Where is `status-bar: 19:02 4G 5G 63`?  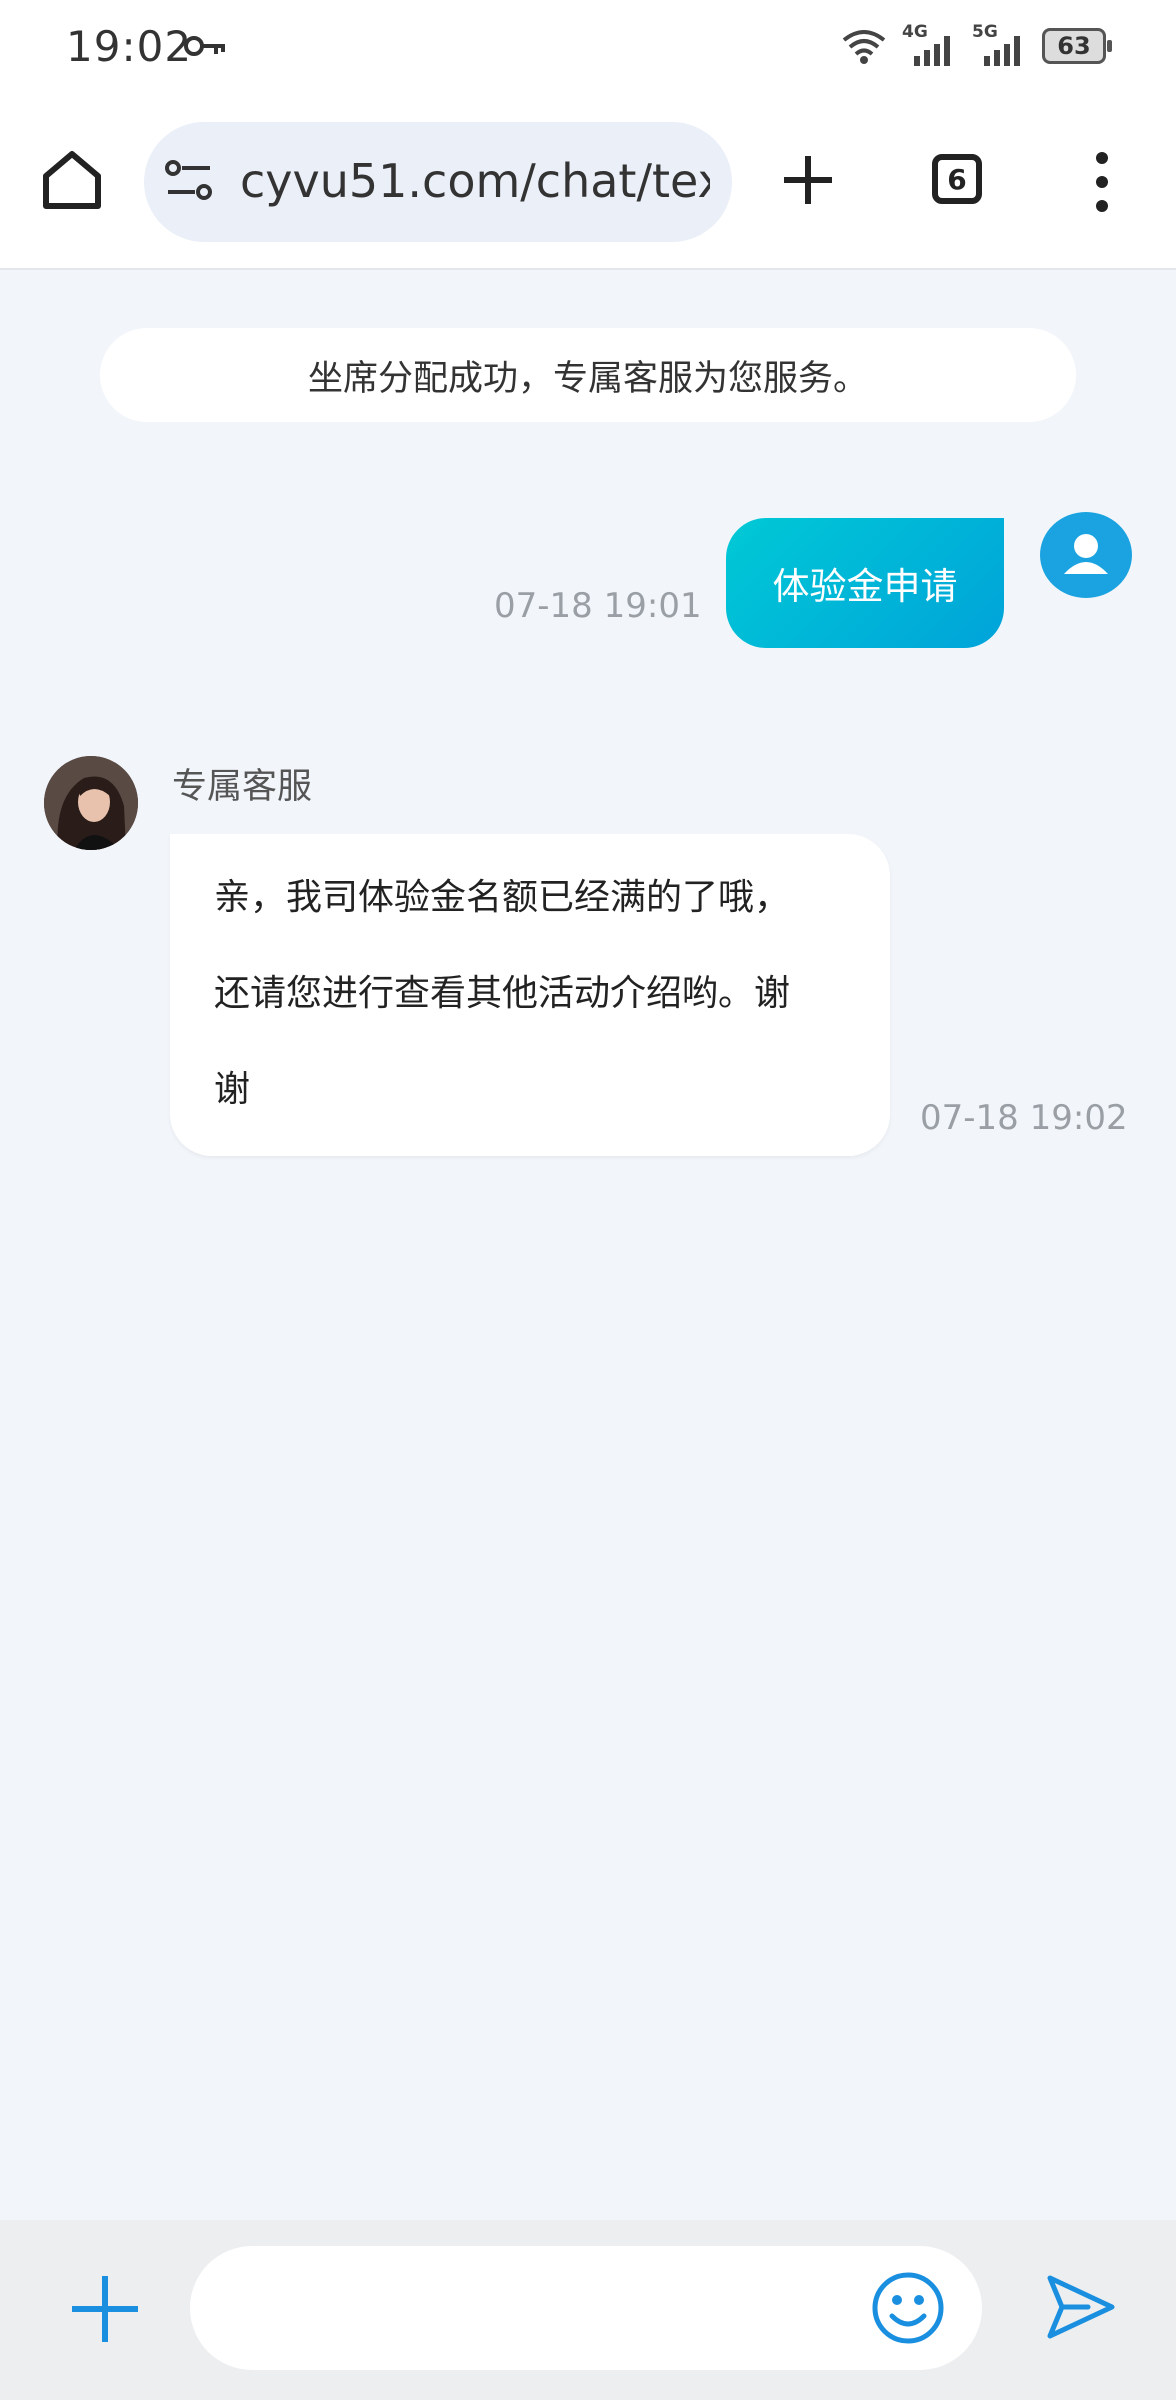
status-bar: 19:02 4G 5G 63 is located at coordinates (588, 50).